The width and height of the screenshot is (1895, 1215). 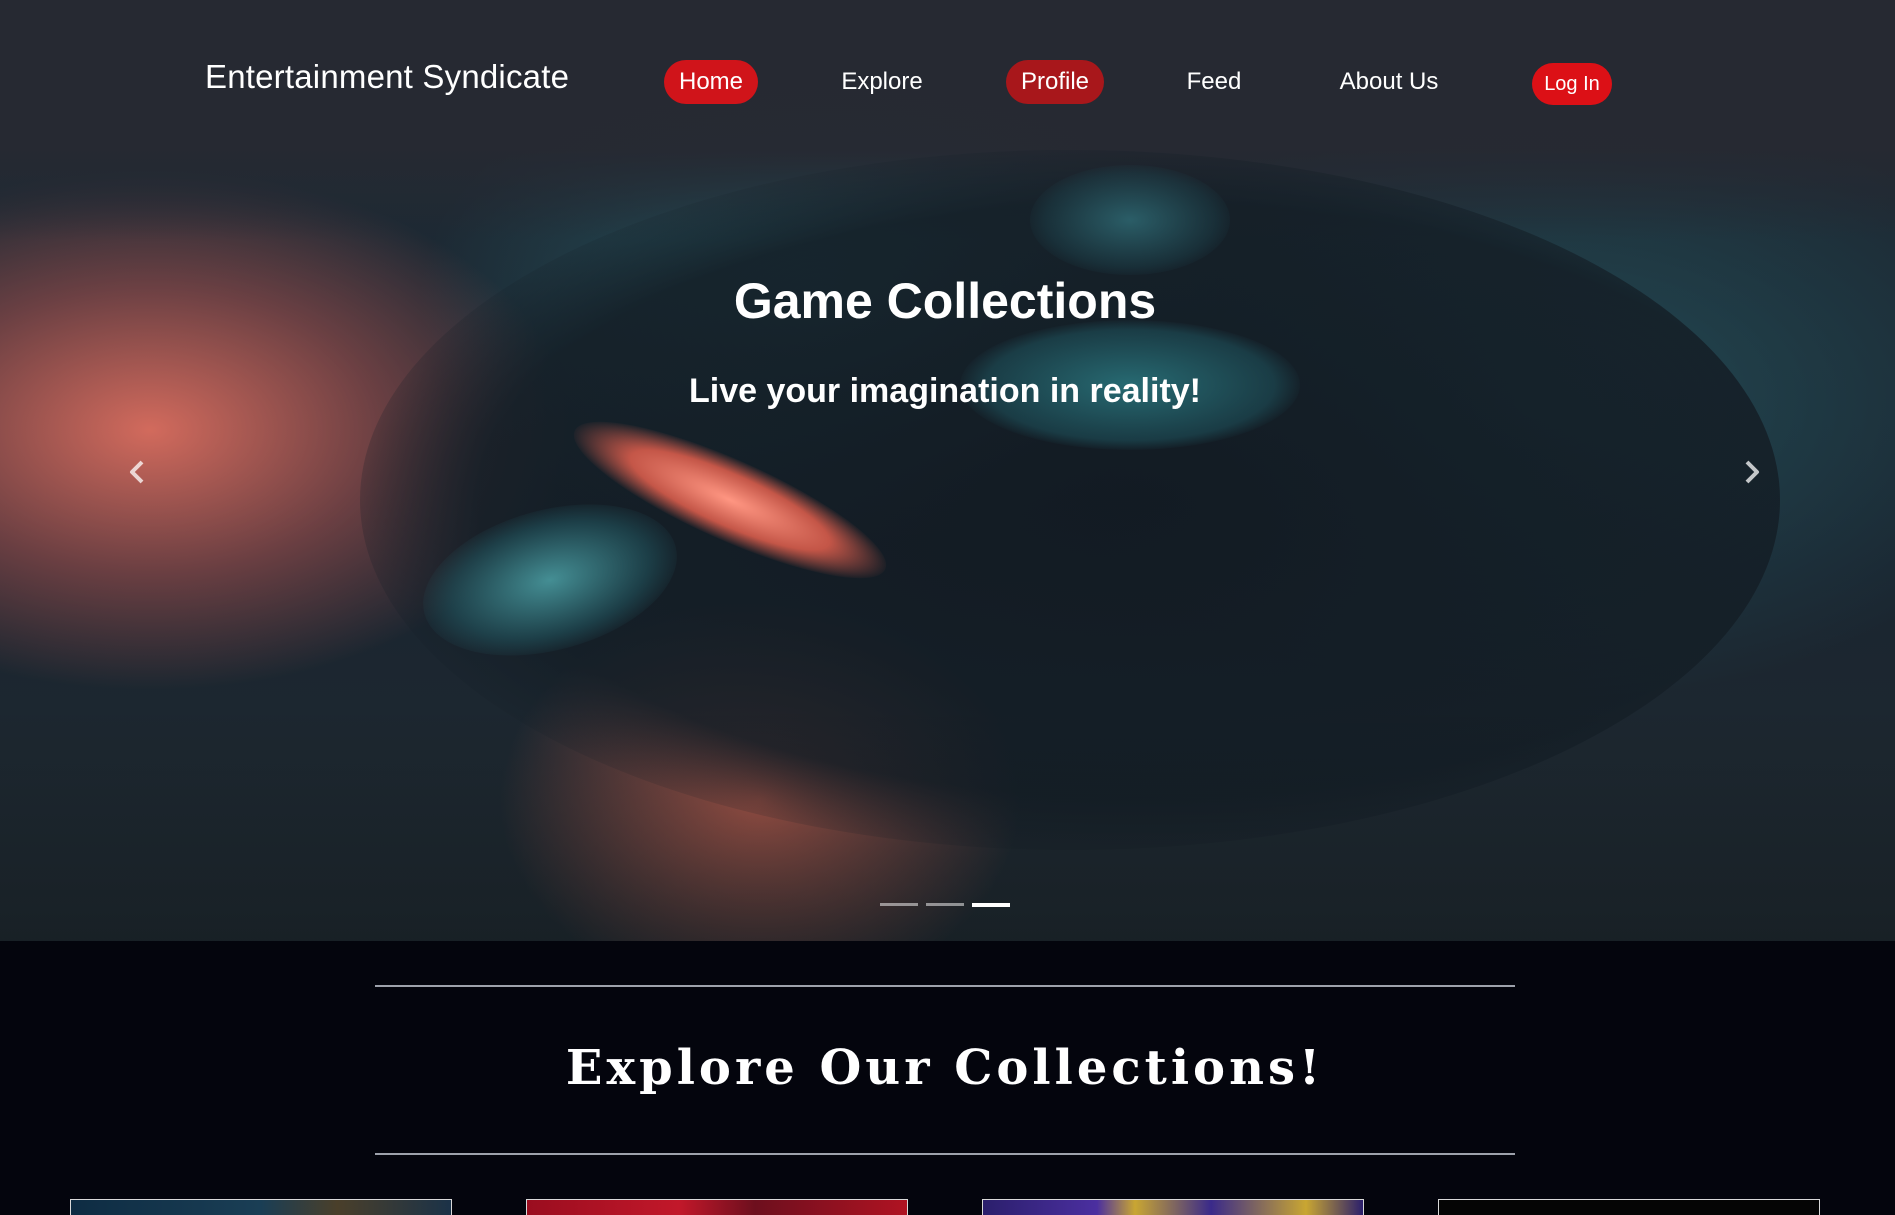 I want to click on nav-about-us: About Us, so click(x=1389, y=82).